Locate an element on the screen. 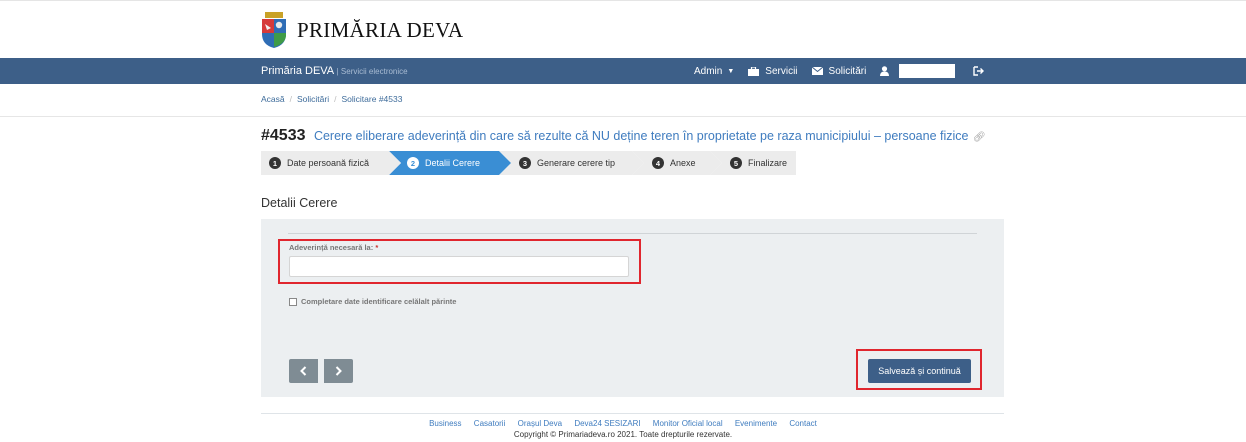 Image resolution: width=1246 pixels, height=442 pixels. admin-dropdown: Admin ▼ is located at coordinates (714, 71).